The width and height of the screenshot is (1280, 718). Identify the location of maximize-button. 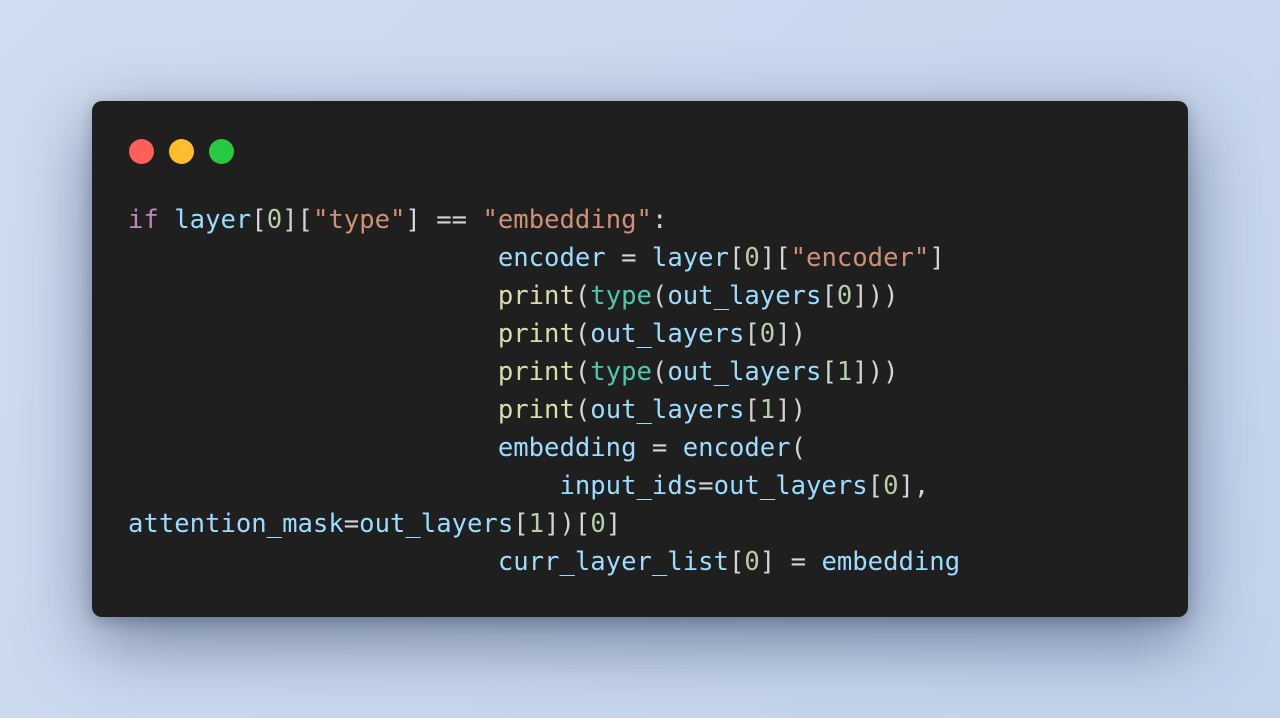
(221, 151).